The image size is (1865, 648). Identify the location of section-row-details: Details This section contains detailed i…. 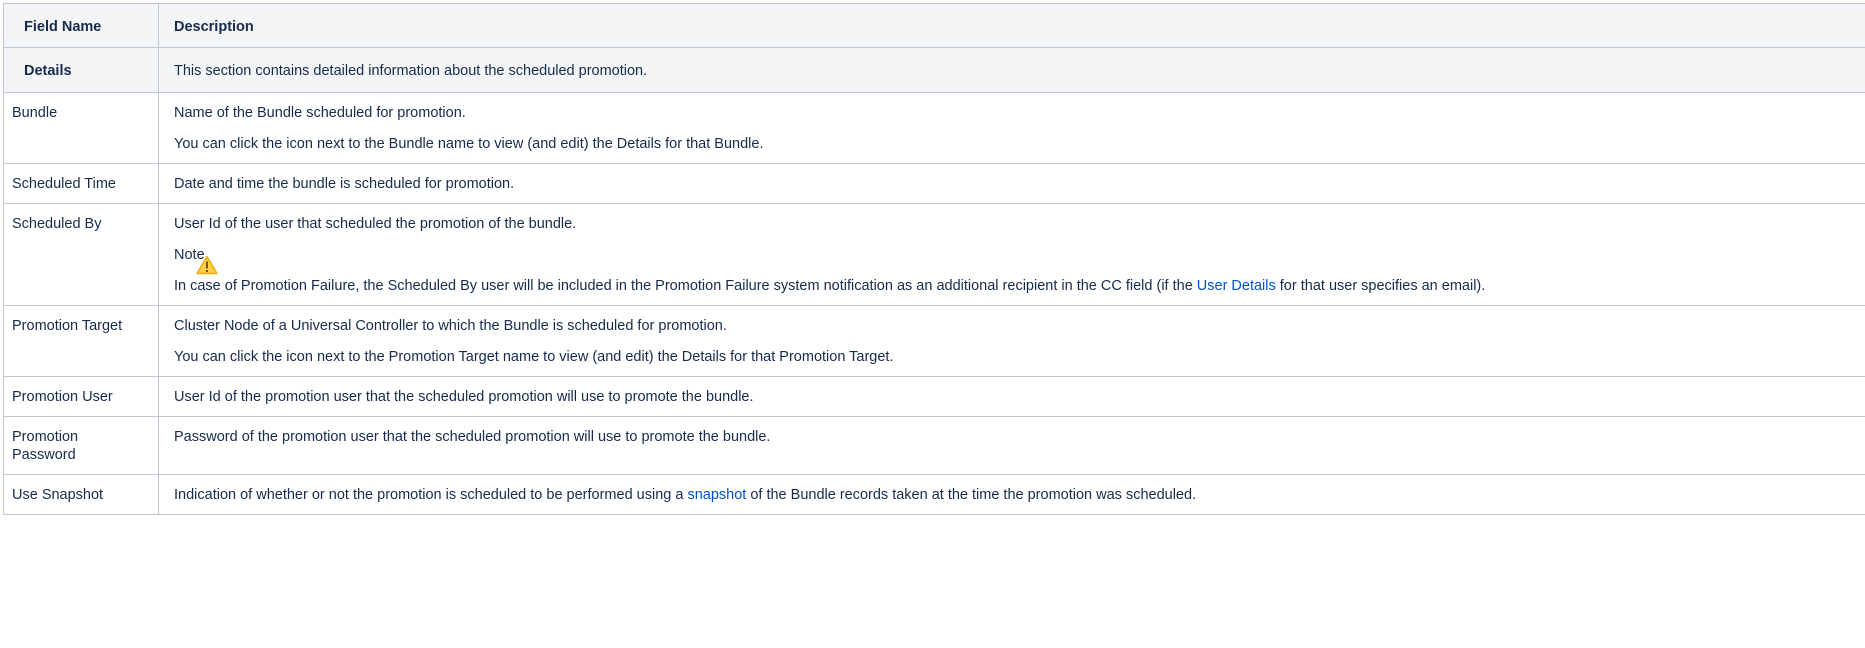
(934, 70).